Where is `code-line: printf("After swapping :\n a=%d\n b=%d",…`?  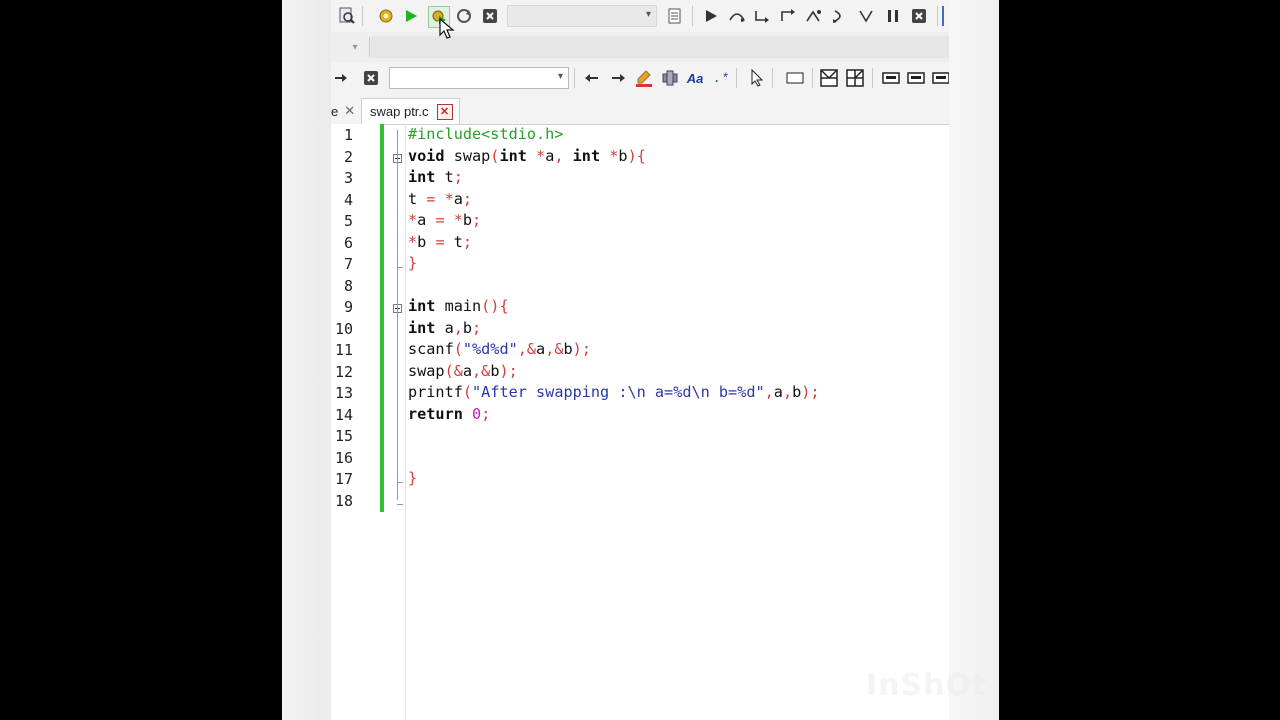
code-line: printf("After swapping :\n a=%d\n b=%d",… is located at coordinates (614, 392).